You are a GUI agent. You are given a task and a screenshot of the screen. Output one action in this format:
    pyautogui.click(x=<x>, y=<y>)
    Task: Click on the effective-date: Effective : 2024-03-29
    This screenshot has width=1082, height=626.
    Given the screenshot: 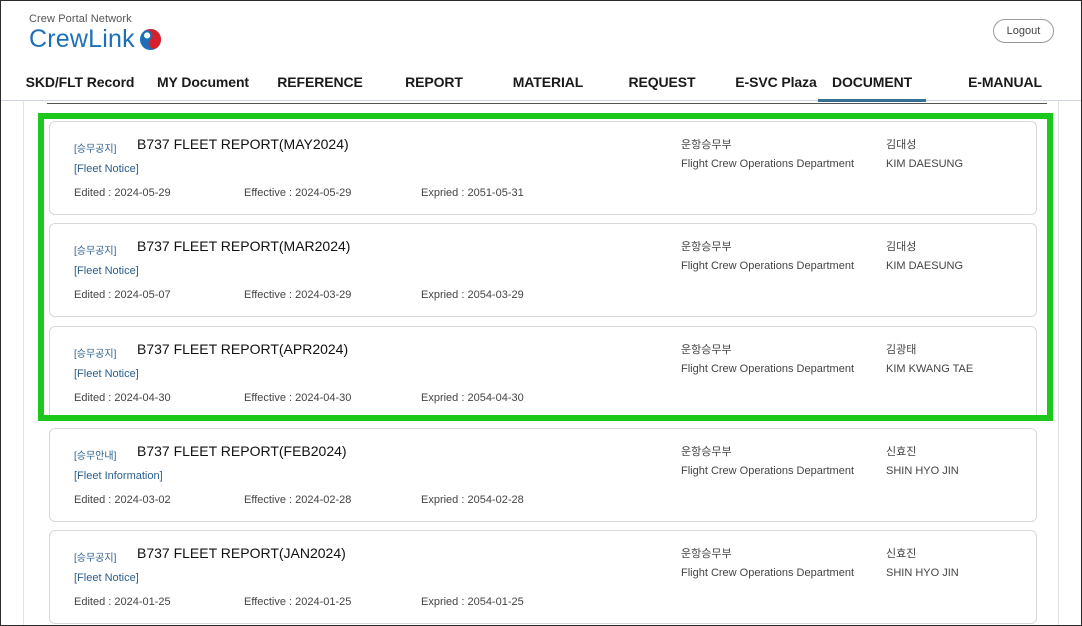 What is the action you would take?
    pyautogui.click(x=298, y=295)
    